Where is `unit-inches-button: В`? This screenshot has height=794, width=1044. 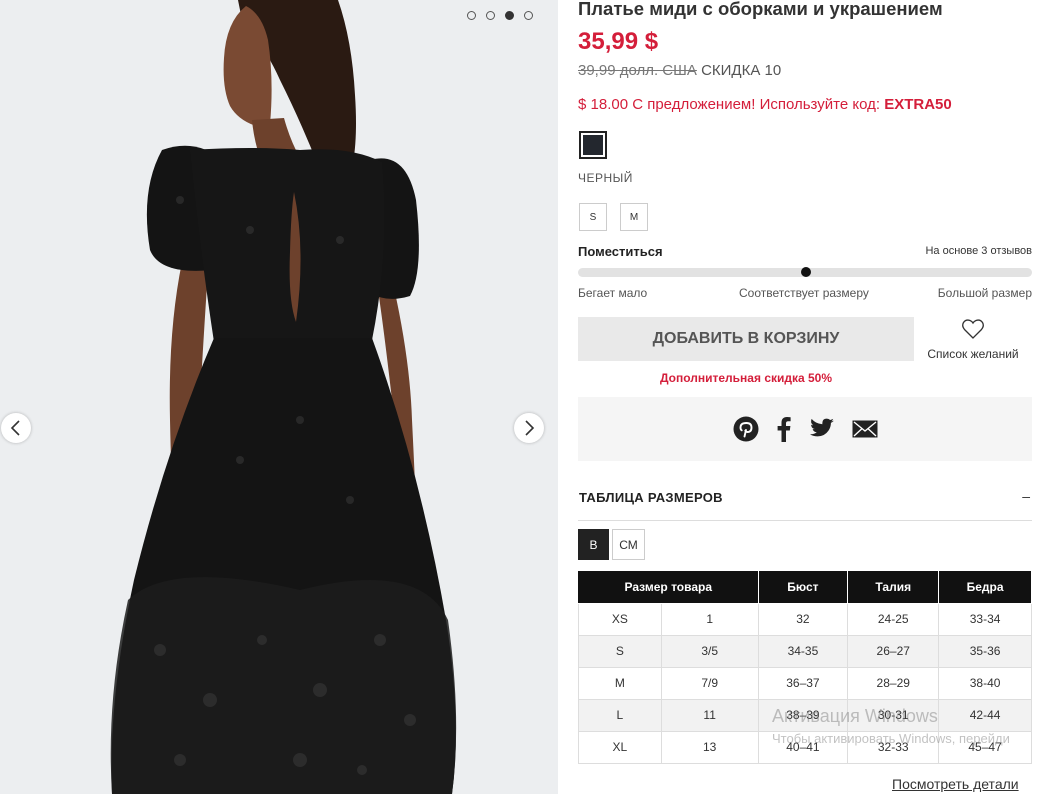
unit-inches-button: В is located at coordinates (593, 544).